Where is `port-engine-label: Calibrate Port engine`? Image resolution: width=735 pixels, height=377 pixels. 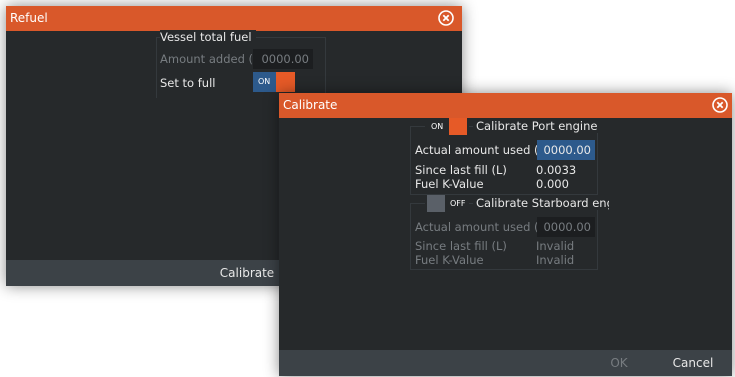
port-engine-label: Calibrate Port engine is located at coordinates (537, 126).